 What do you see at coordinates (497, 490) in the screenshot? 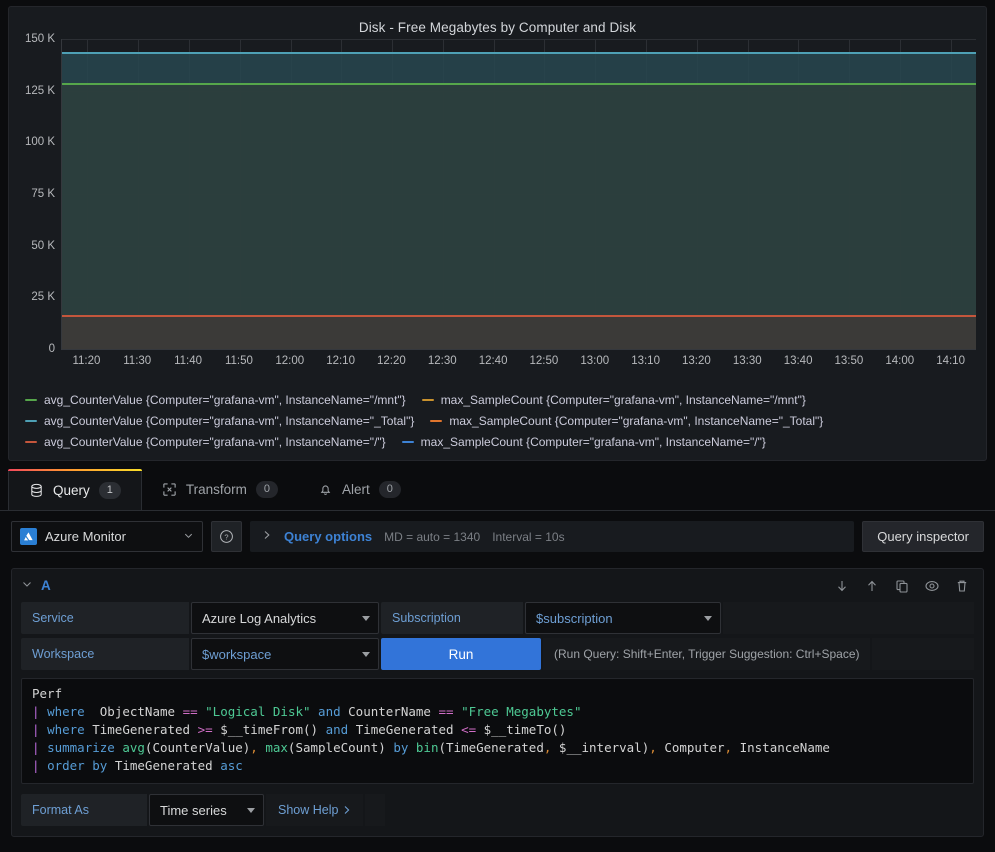
I see `editor-tabs: Query 1 Transform 0 Alert 0` at bounding box center [497, 490].